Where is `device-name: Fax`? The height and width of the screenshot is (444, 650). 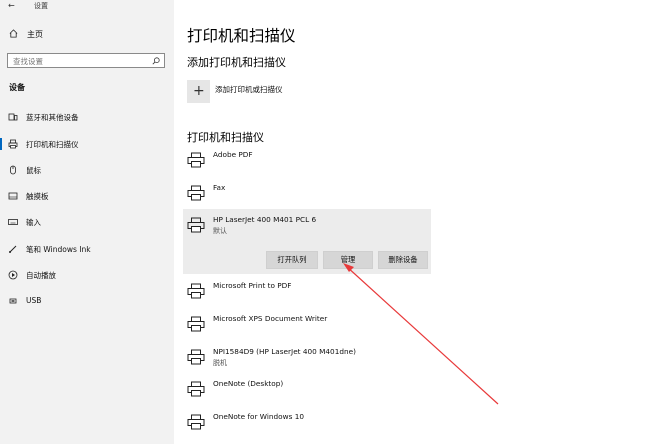 device-name: Fax is located at coordinates (219, 187).